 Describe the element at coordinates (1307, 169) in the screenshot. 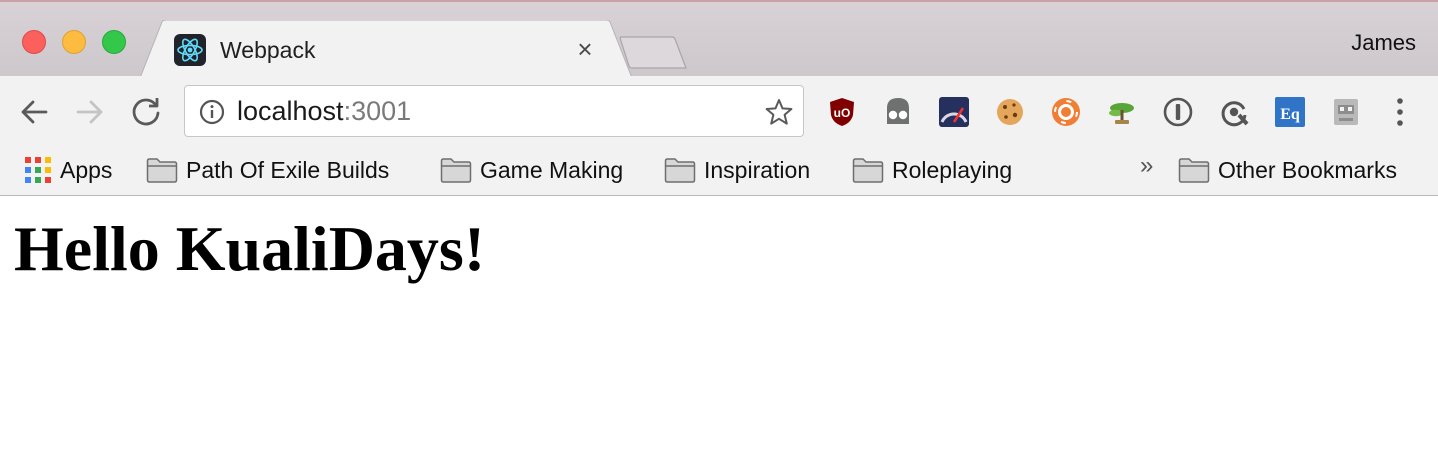

I see `bookmark-folder-label: Other Bookmarks` at that location.